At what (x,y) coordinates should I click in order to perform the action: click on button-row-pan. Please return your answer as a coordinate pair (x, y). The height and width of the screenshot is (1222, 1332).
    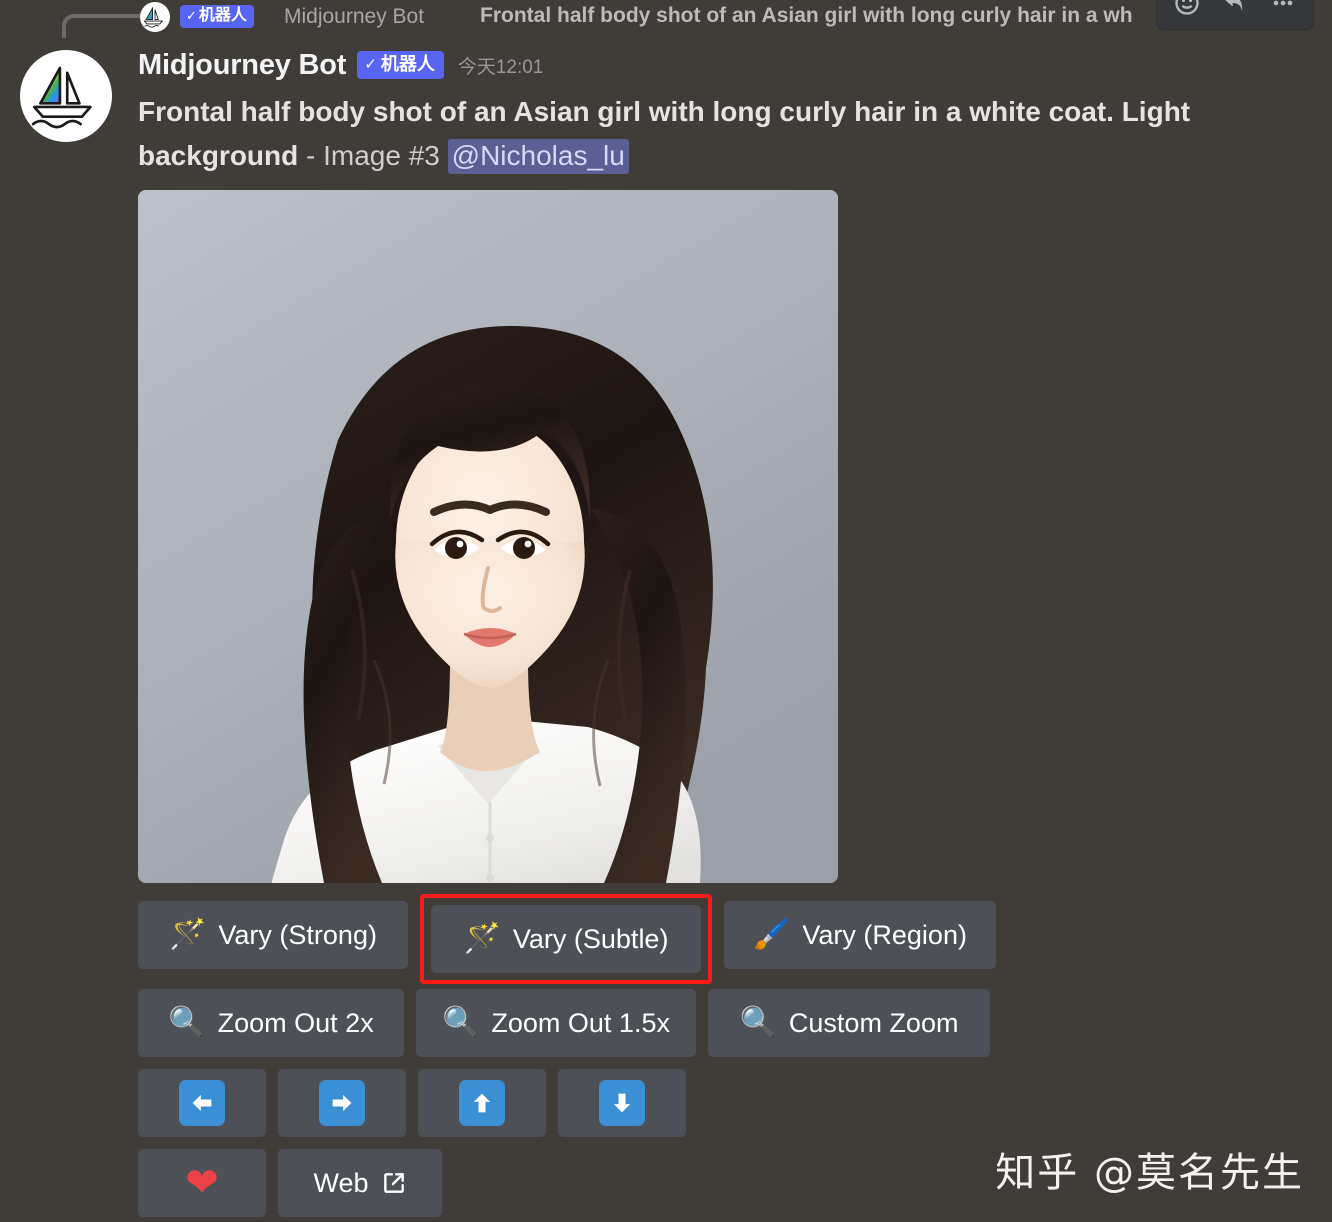
    Looking at the image, I should click on (735, 1103).